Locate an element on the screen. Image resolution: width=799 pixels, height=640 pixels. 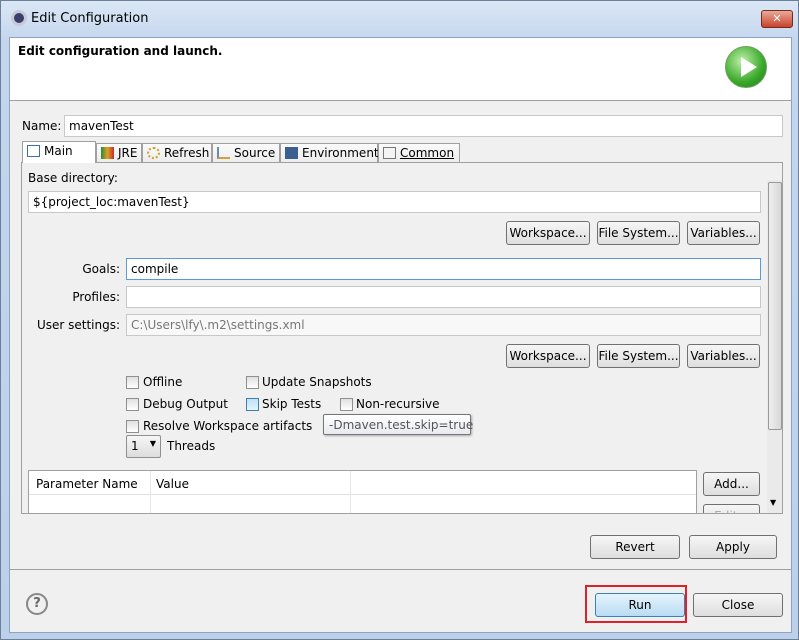
base-directory-input: ${project_loc:mavenTest} is located at coordinates (394, 202).